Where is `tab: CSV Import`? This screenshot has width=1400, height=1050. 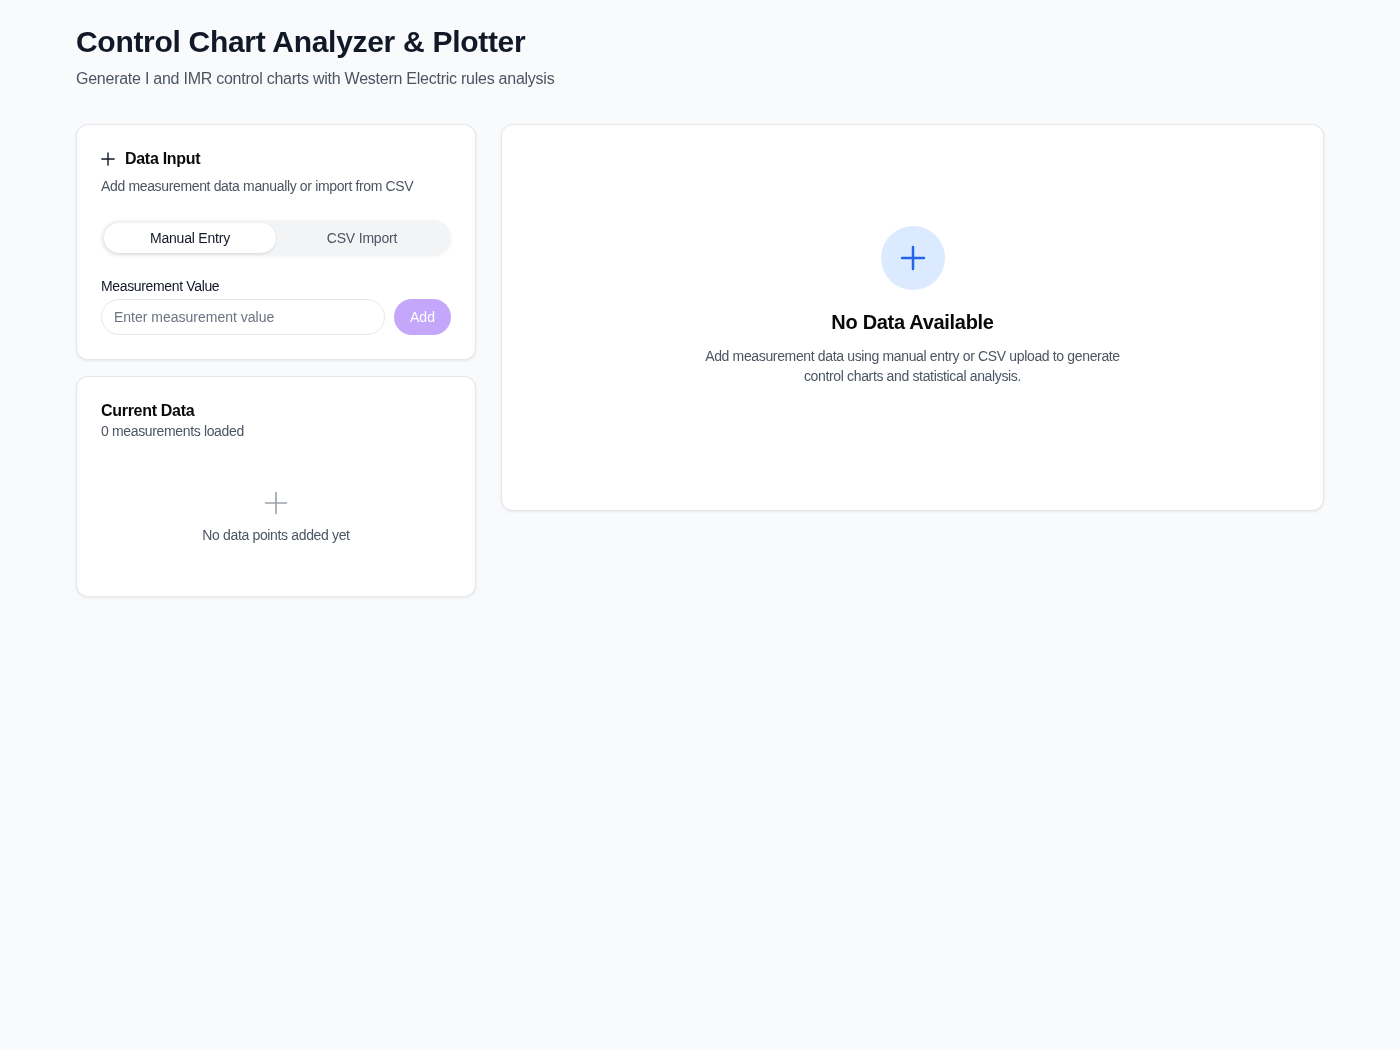
tab: CSV Import is located at coordinates (362, 238).